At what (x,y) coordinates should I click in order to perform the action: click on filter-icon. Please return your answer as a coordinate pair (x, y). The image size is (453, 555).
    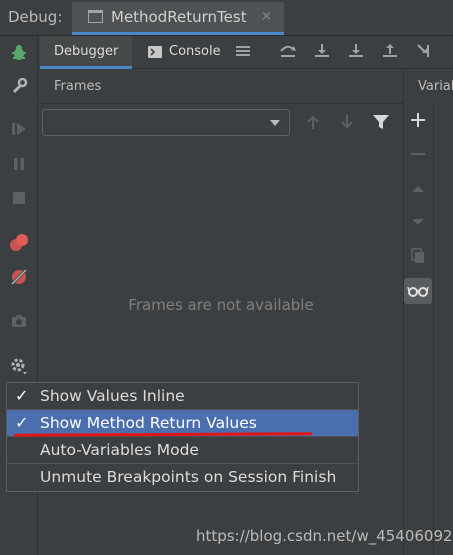
    Looking at the image, I should click on (381, 124).